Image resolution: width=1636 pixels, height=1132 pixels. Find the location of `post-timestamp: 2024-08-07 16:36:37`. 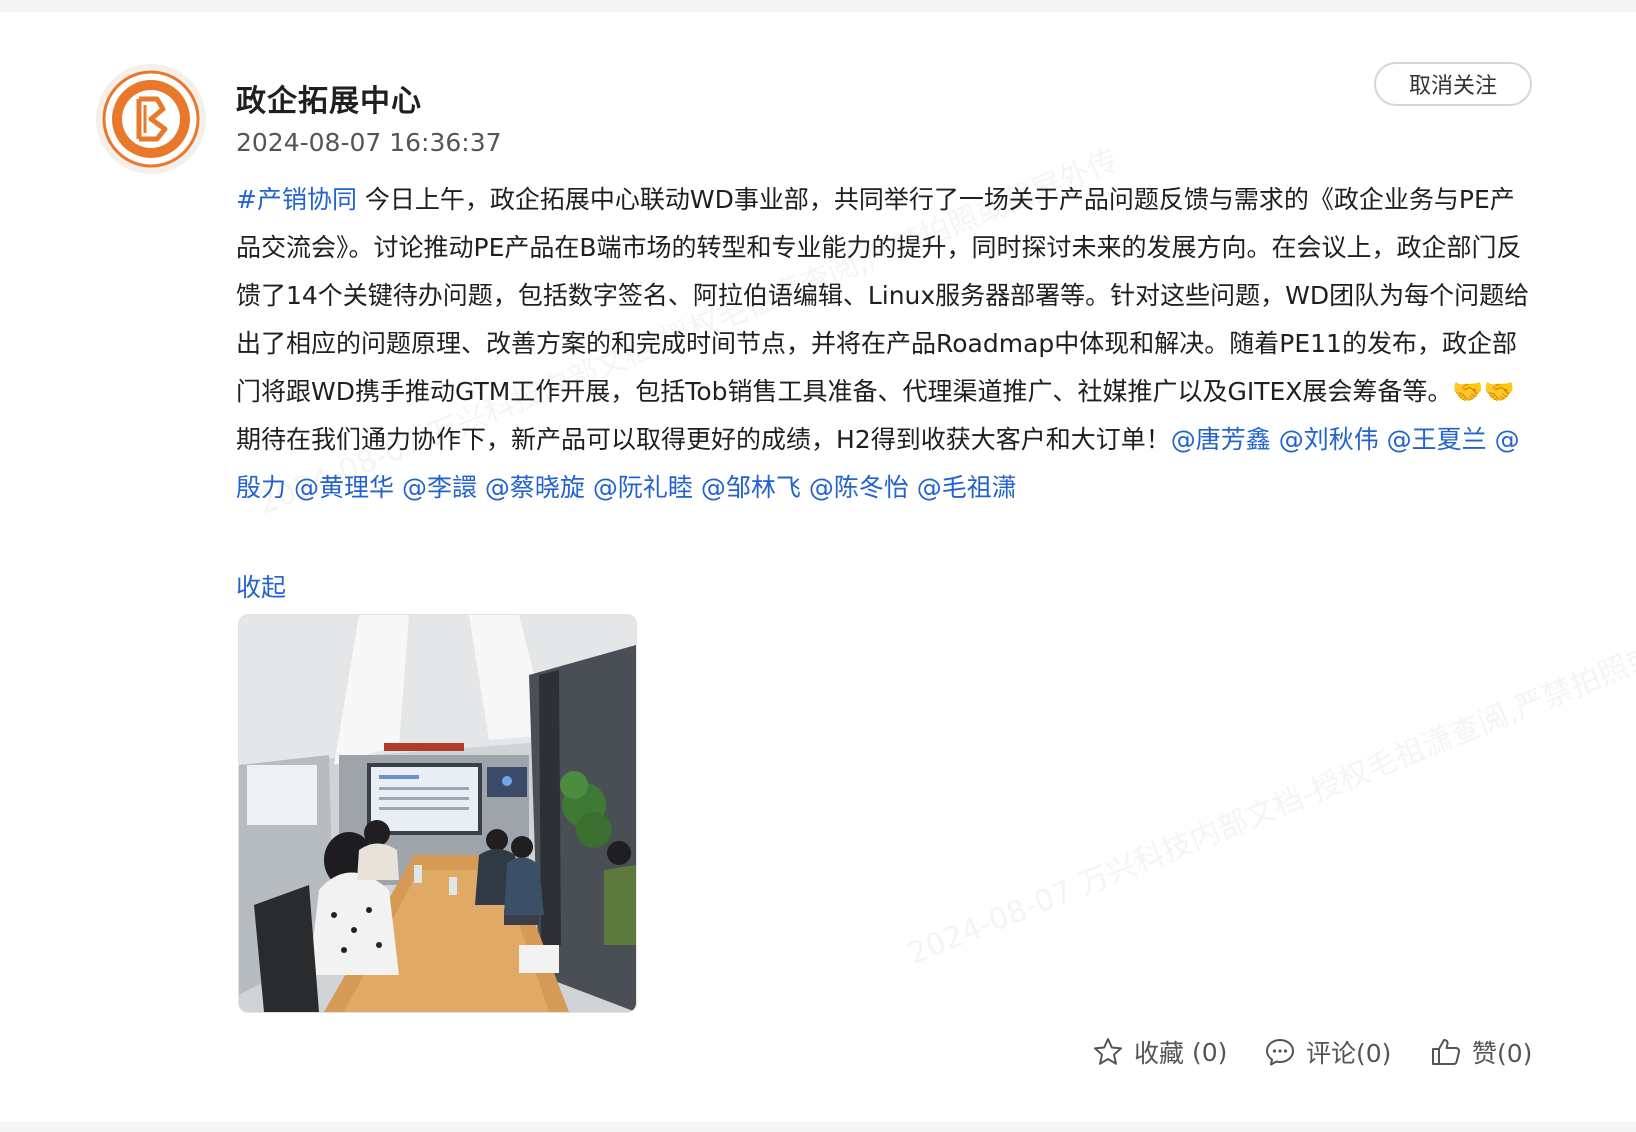

post-timestamp: 2024-08-07 16:36:37 is located at coordinates (369, 142).